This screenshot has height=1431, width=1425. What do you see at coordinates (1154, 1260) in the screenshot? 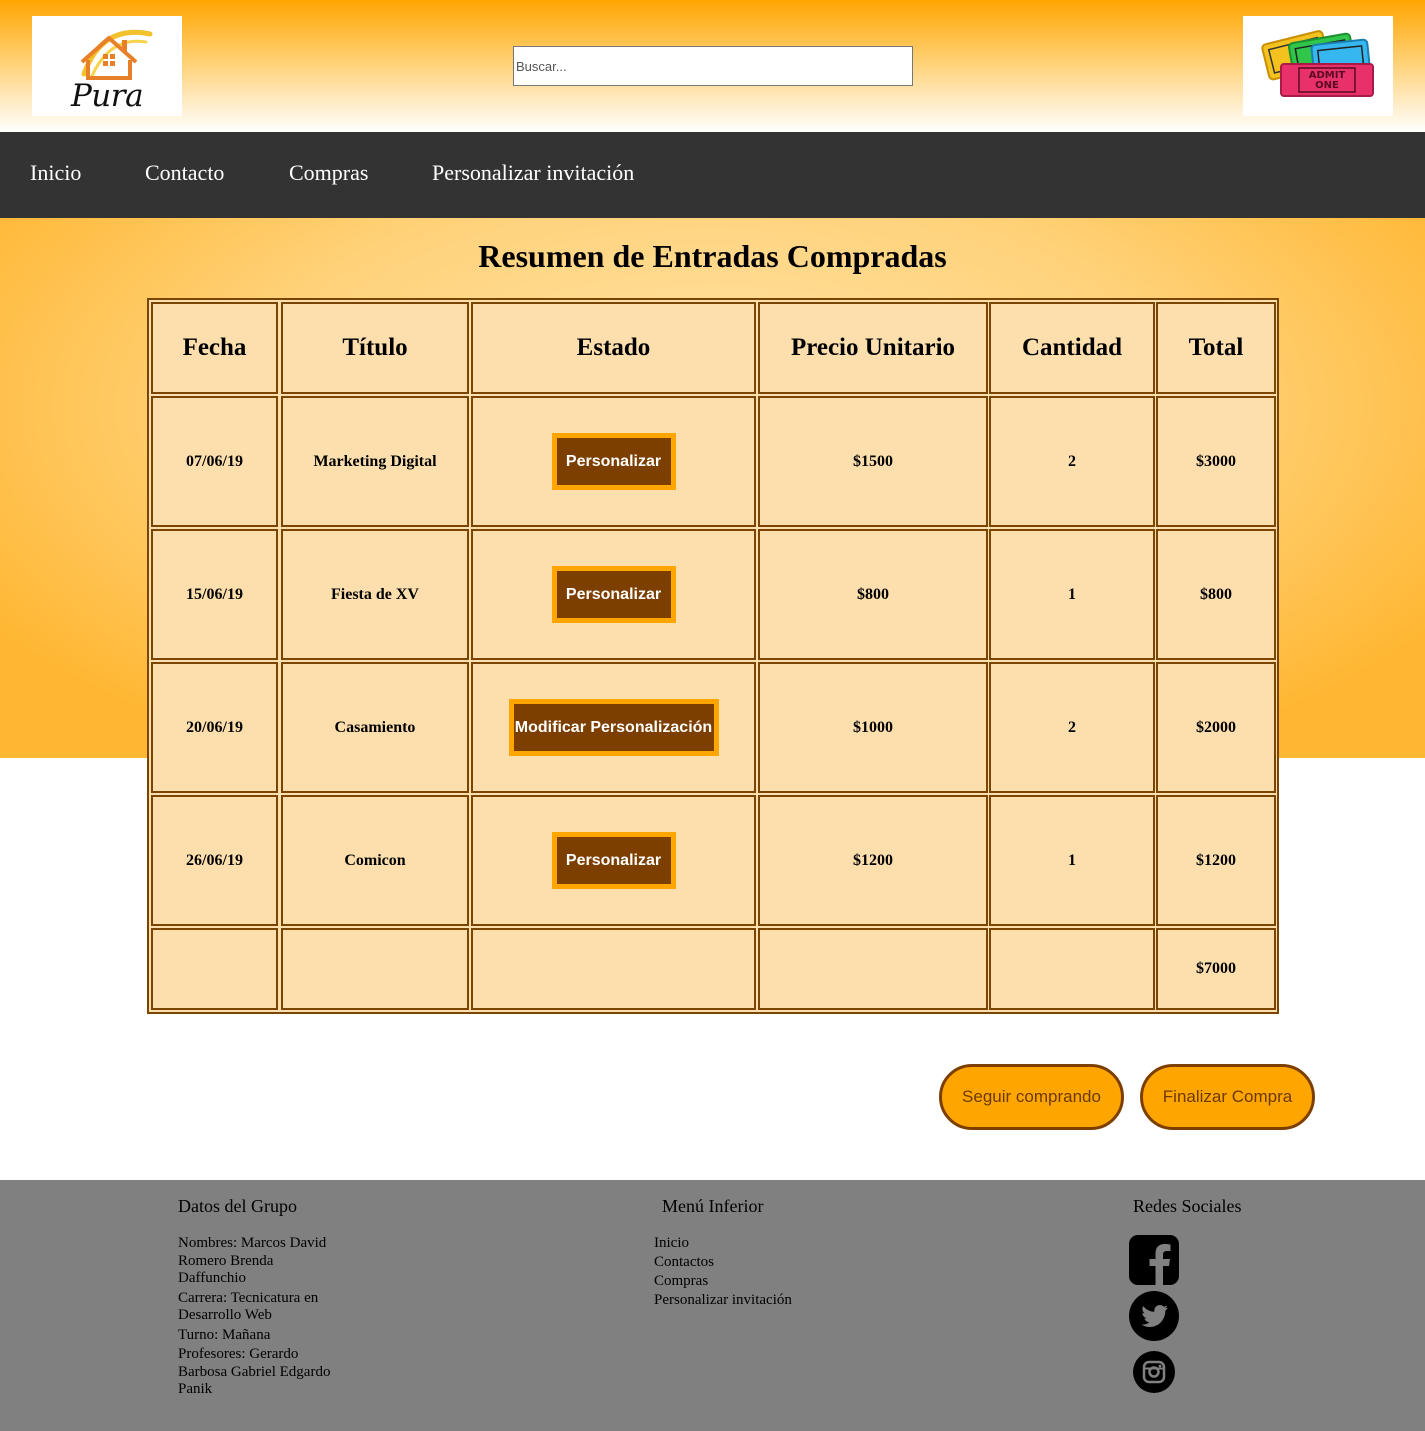
I see `facebook-icon` at bounding box center [1154, 1260].